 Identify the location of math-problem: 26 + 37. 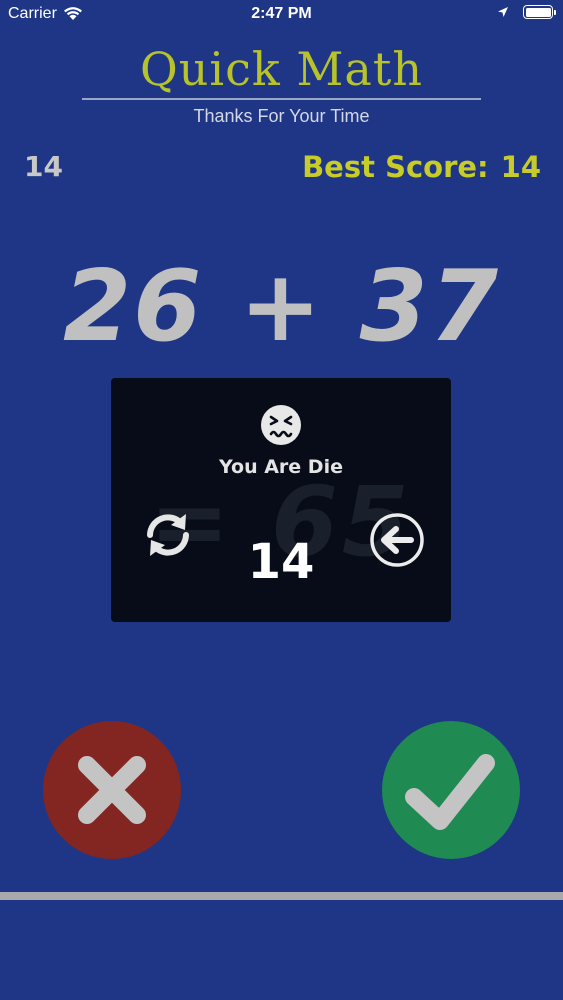
(281, 307).